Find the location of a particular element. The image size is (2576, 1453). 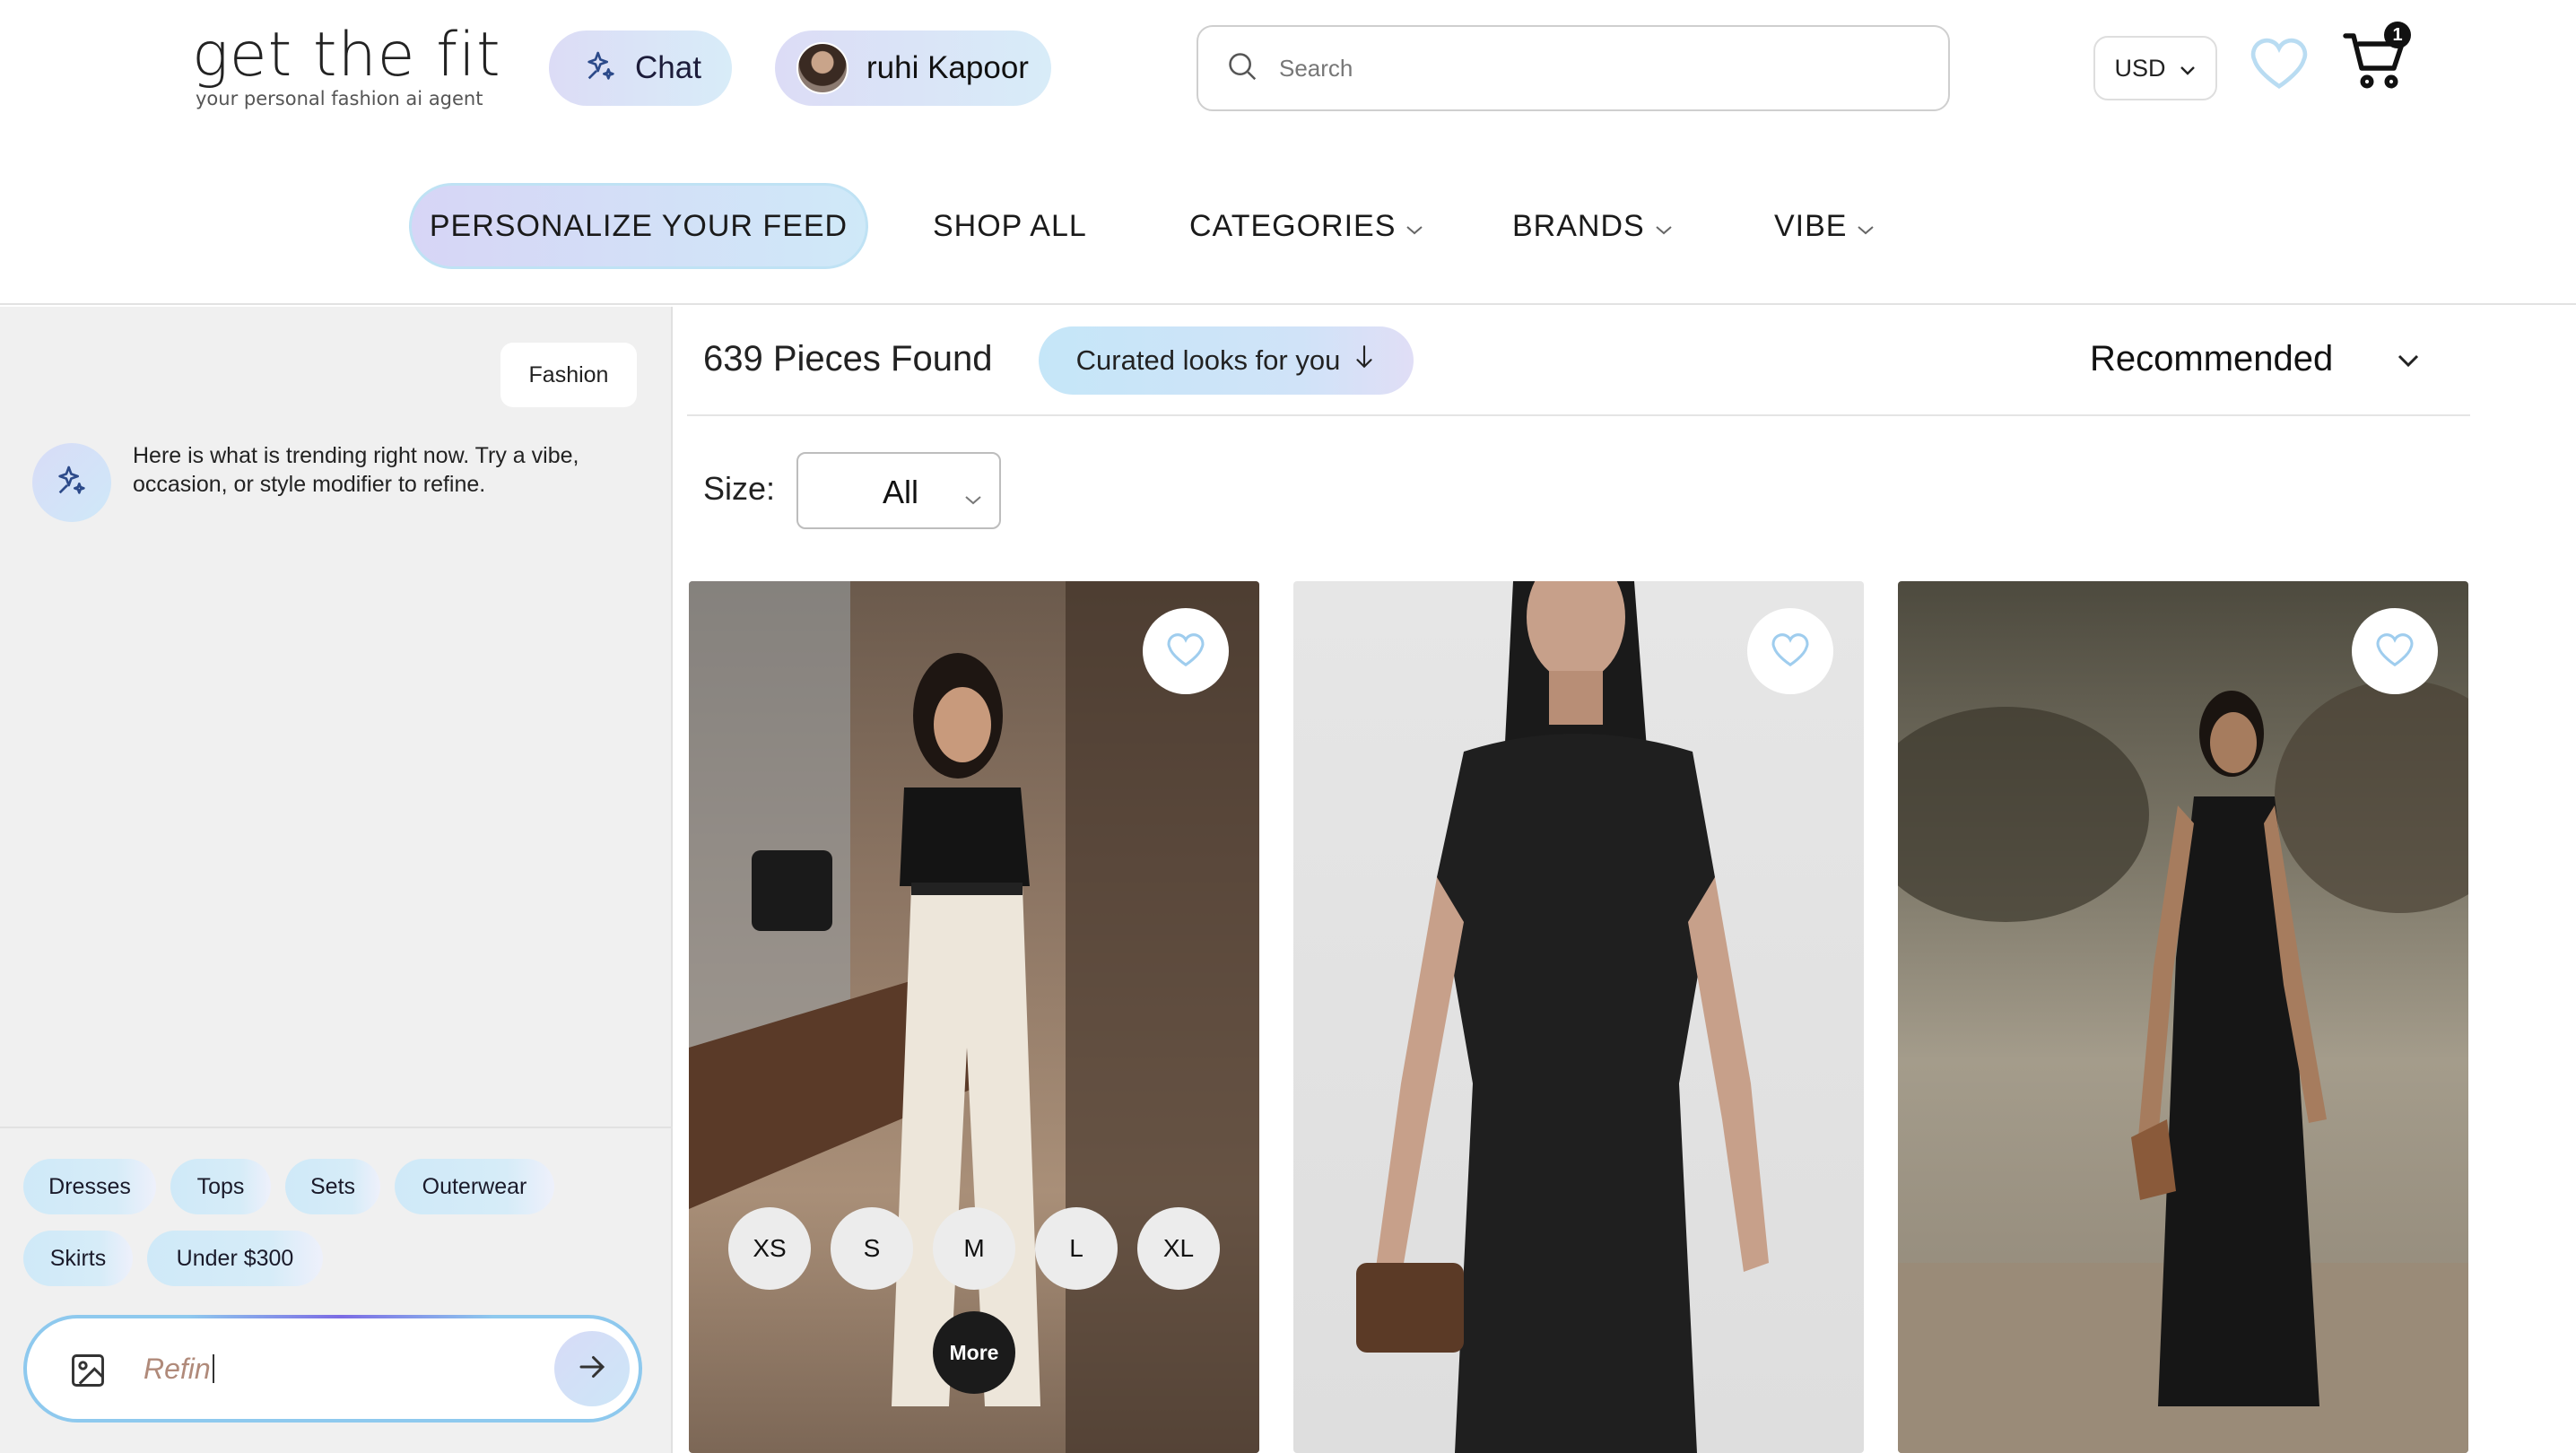

search-bar: Search is located at coordinates (1573, 68).